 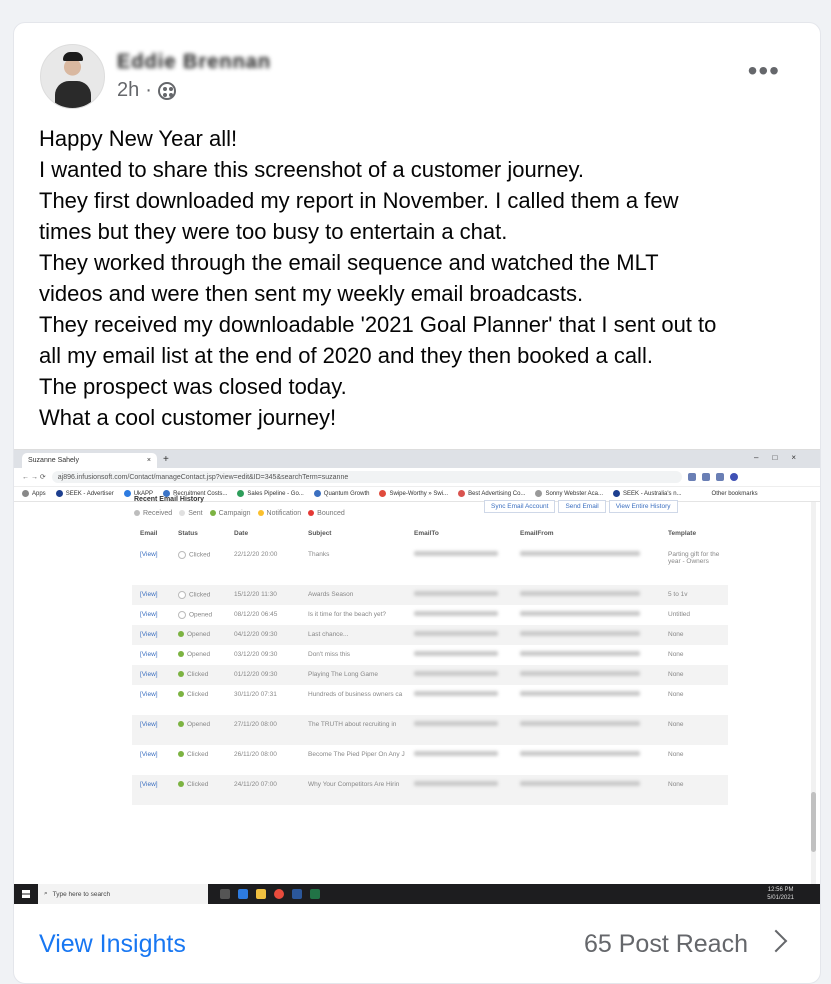 What do you see at coordinates (297, 894) in the screenshot?
I see `word-icon` at bounding box center [297, 894].